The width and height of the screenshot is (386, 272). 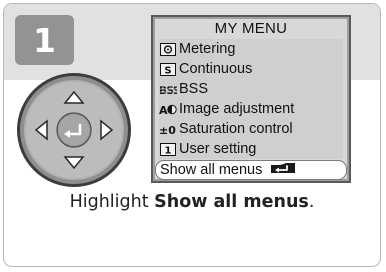 What do you see at coordinates (112, 202) in the screenshot?
I see `caption-prefix: Highlight` at bounding box center [112, 202].